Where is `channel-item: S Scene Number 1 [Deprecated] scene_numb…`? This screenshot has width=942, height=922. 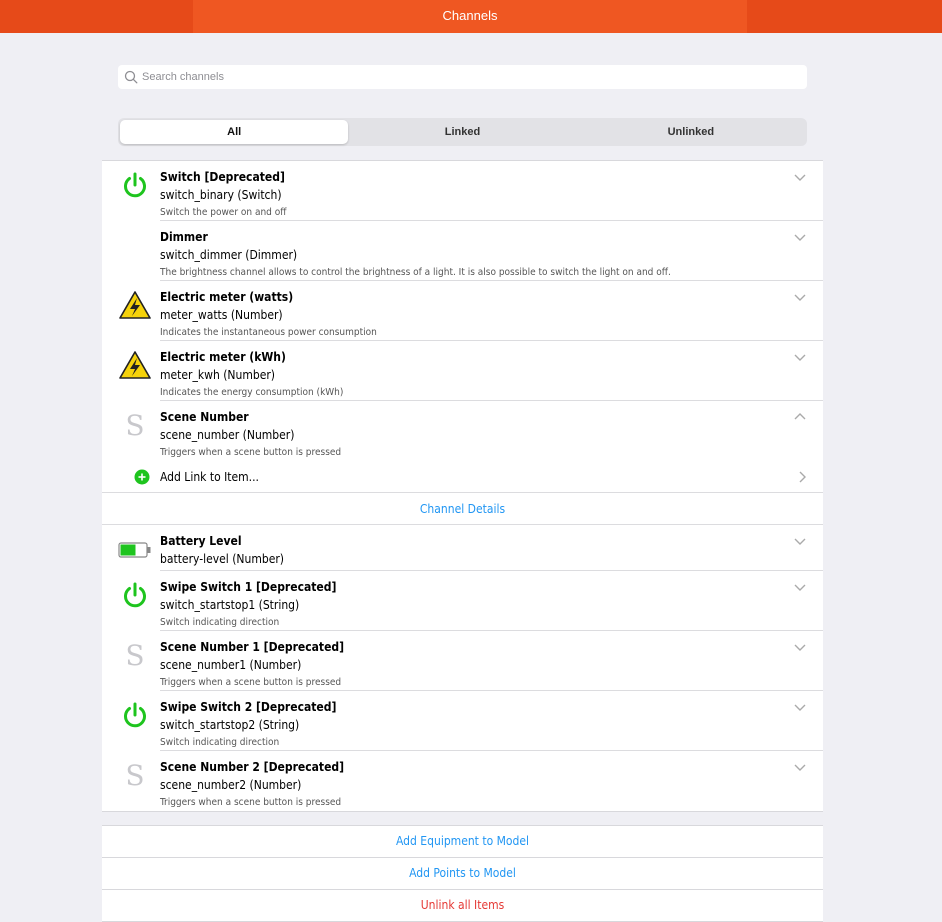 channel-item: S Scene Number 1 [Deprecated] scene_numb… is located at coordinates (462, 661).